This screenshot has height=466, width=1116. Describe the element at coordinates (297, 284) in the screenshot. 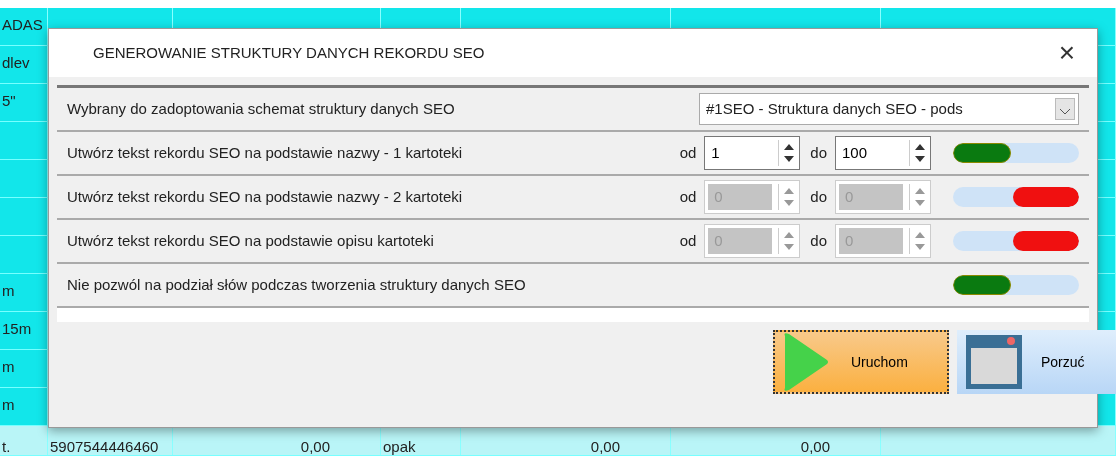

I see `option-label: Nie pozwól na podział słów podczas tworzenia struktury danych SEO` at that location.